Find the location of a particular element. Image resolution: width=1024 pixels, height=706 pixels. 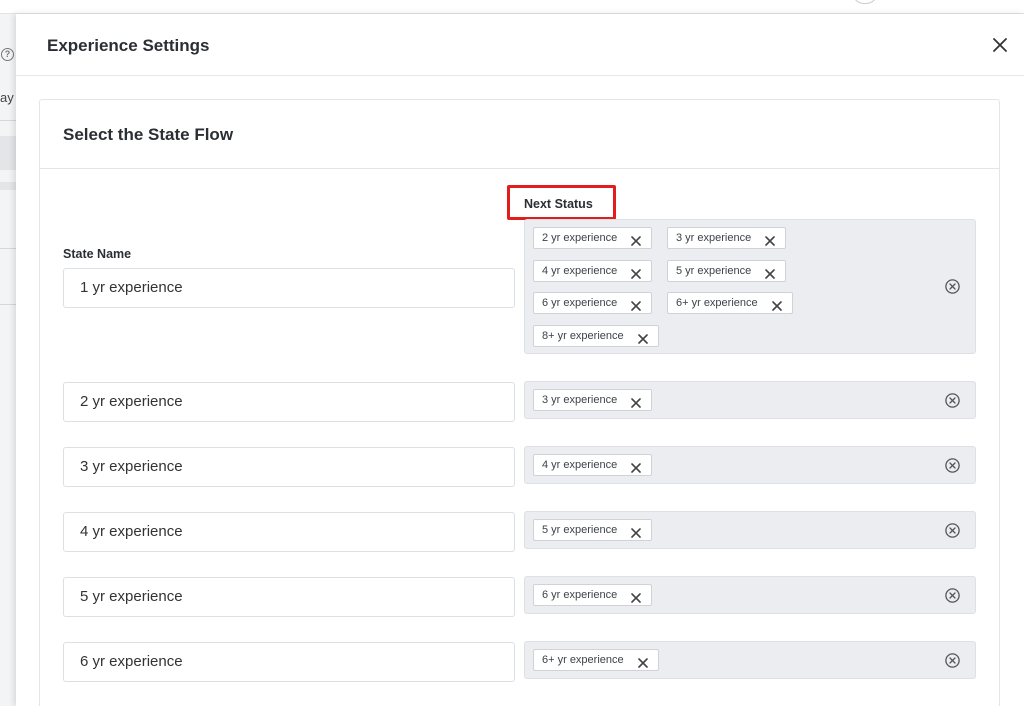

next-status-select: 3 yr experience is located at coordinates (750, 400).